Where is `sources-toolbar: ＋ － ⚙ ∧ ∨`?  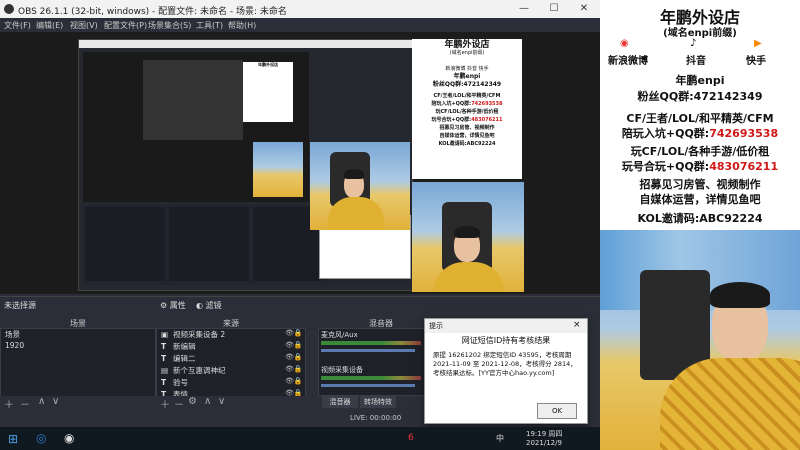 sources-toolbar: ＋ － ⚙ ∧ ∨ is located at coordinates (231, 403).